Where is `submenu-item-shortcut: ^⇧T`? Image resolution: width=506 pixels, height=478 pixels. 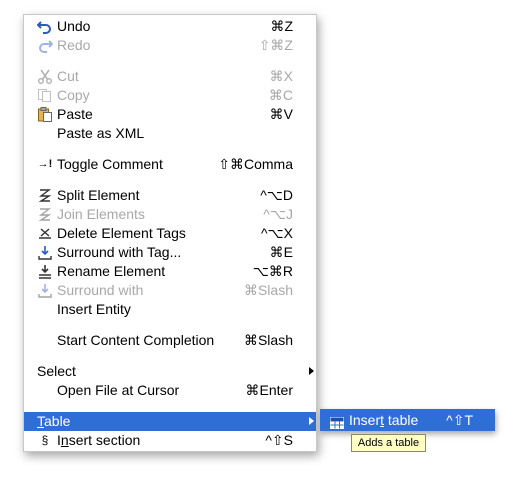 submenu-item-shortcut: ^⇧T is located at coordinates (459, 420).